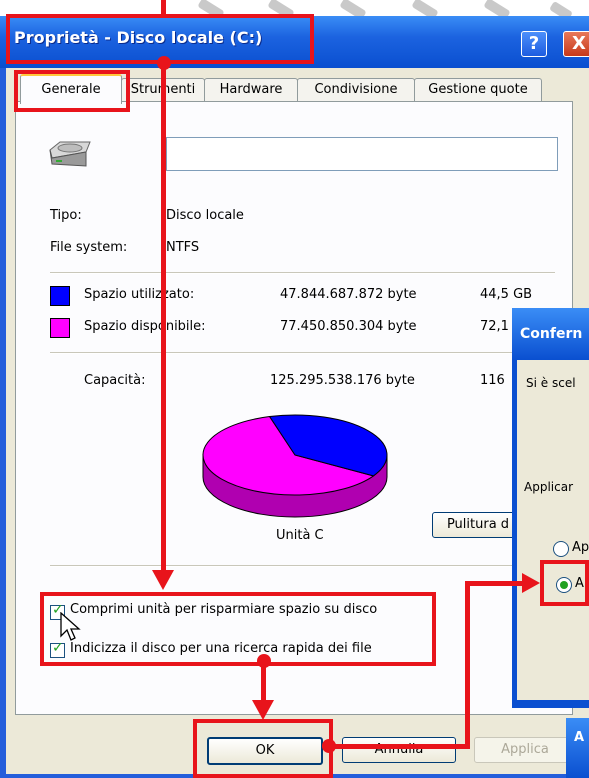 This screenshot has height=778, width=589. What do you see at coordinates (356, 89) in the screenshot?
I see `tab-condivisione: Condivisione` at bounding box center [356, 89].